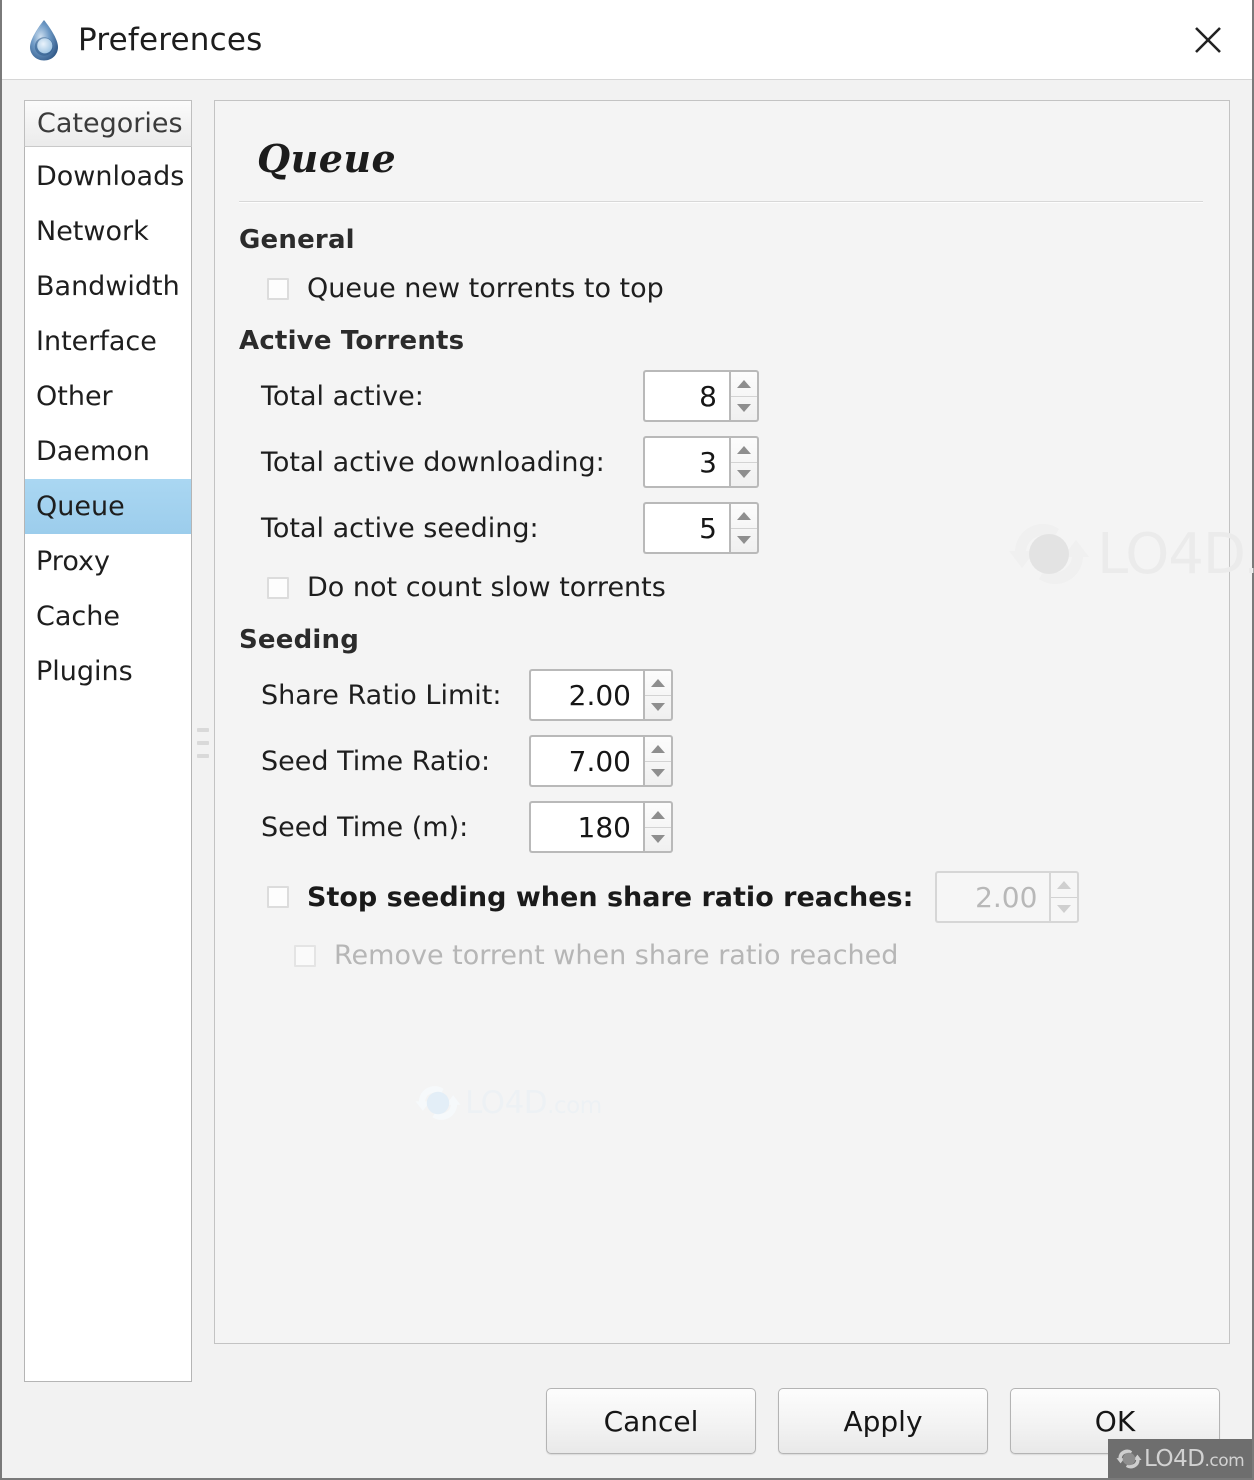 This screenshot has width=1254, height=1480. I want to click on total-active-downloading-stepper: 3, so click(701, 462).